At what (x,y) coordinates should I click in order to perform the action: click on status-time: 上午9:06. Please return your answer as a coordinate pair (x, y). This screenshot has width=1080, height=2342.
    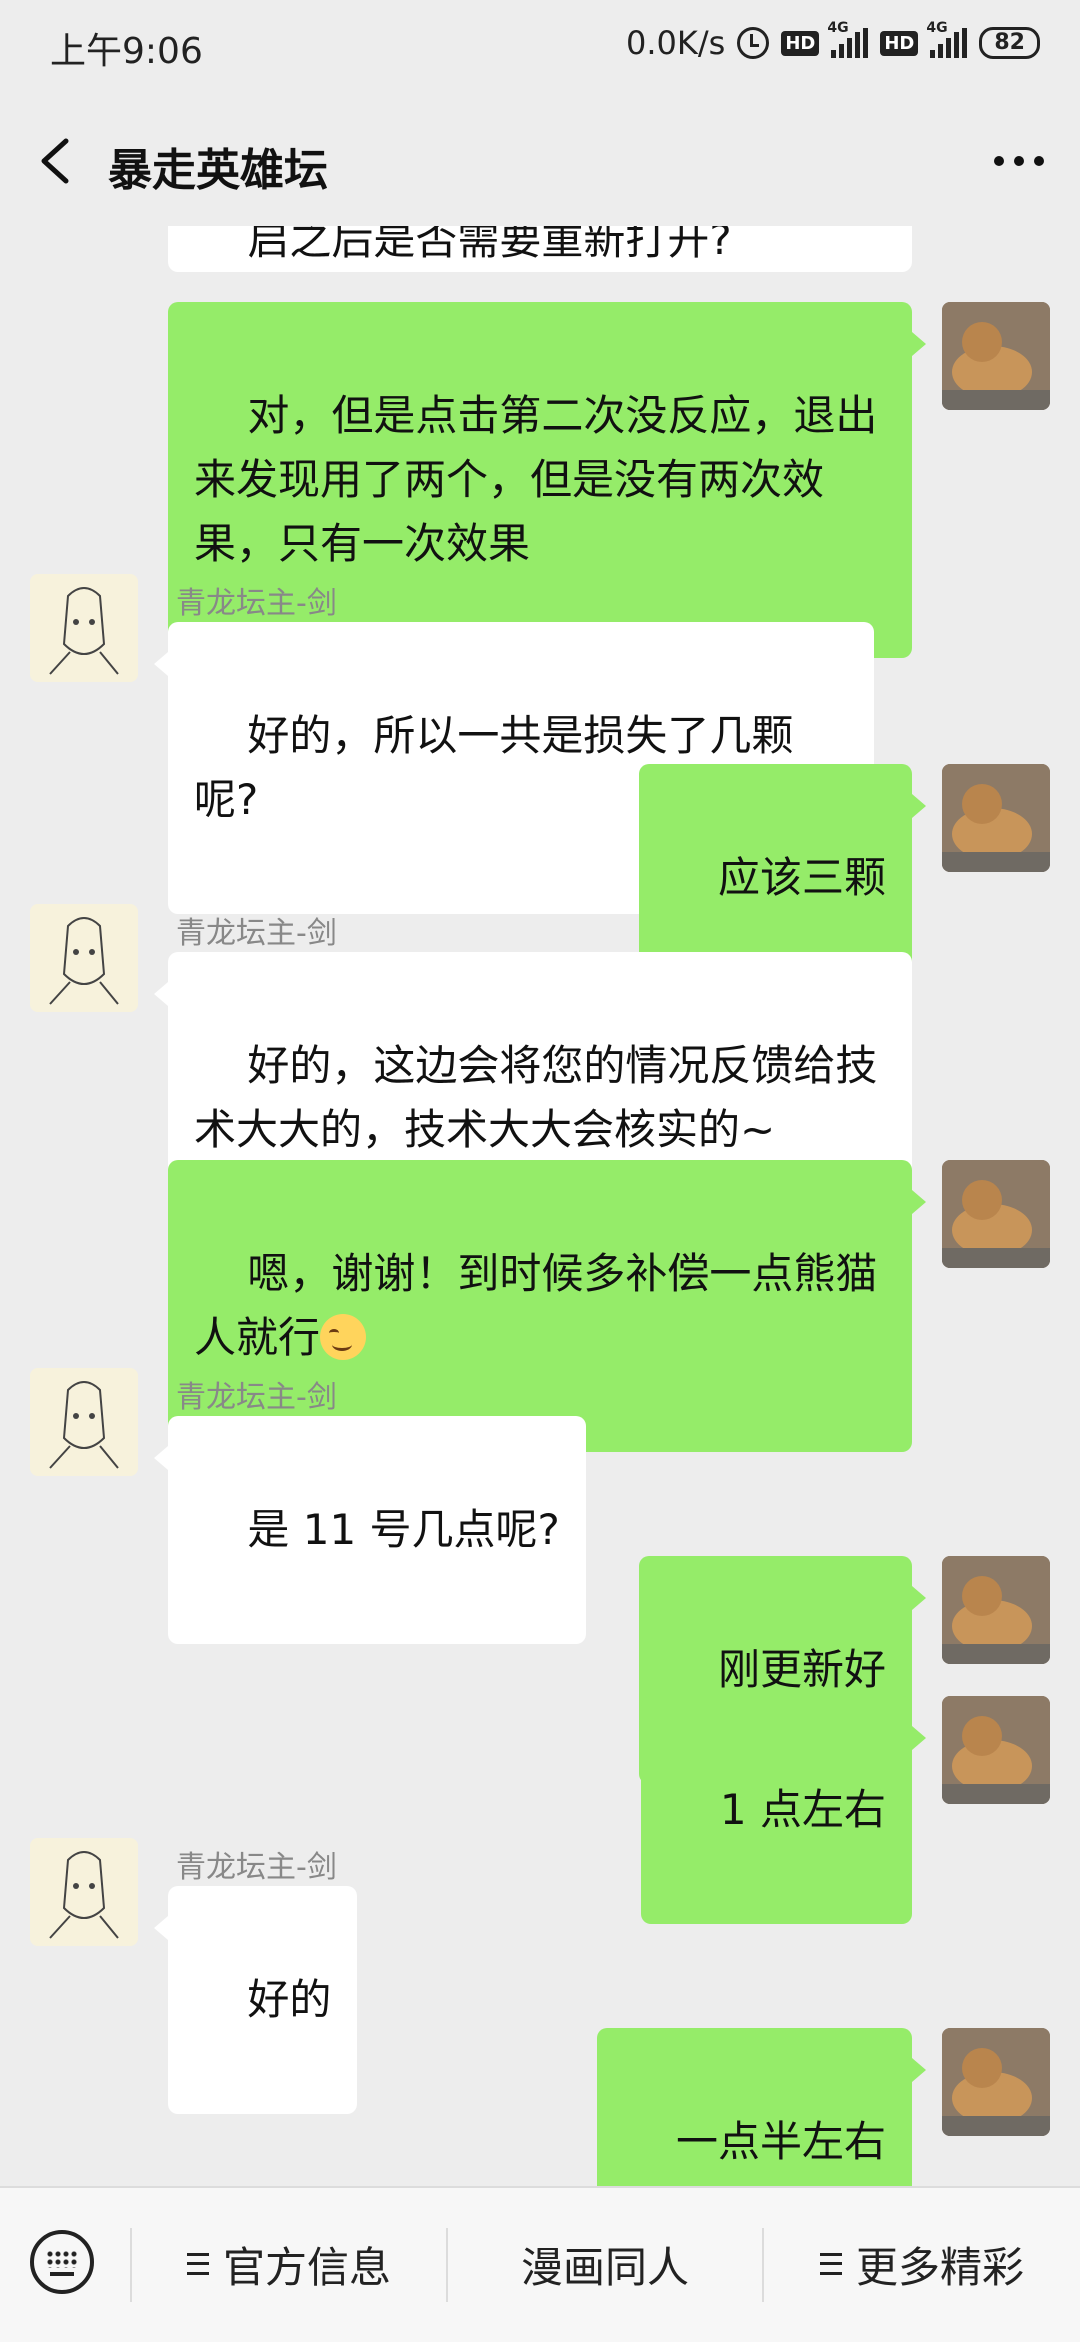
    Looking at the image, I should click on (126, 51).